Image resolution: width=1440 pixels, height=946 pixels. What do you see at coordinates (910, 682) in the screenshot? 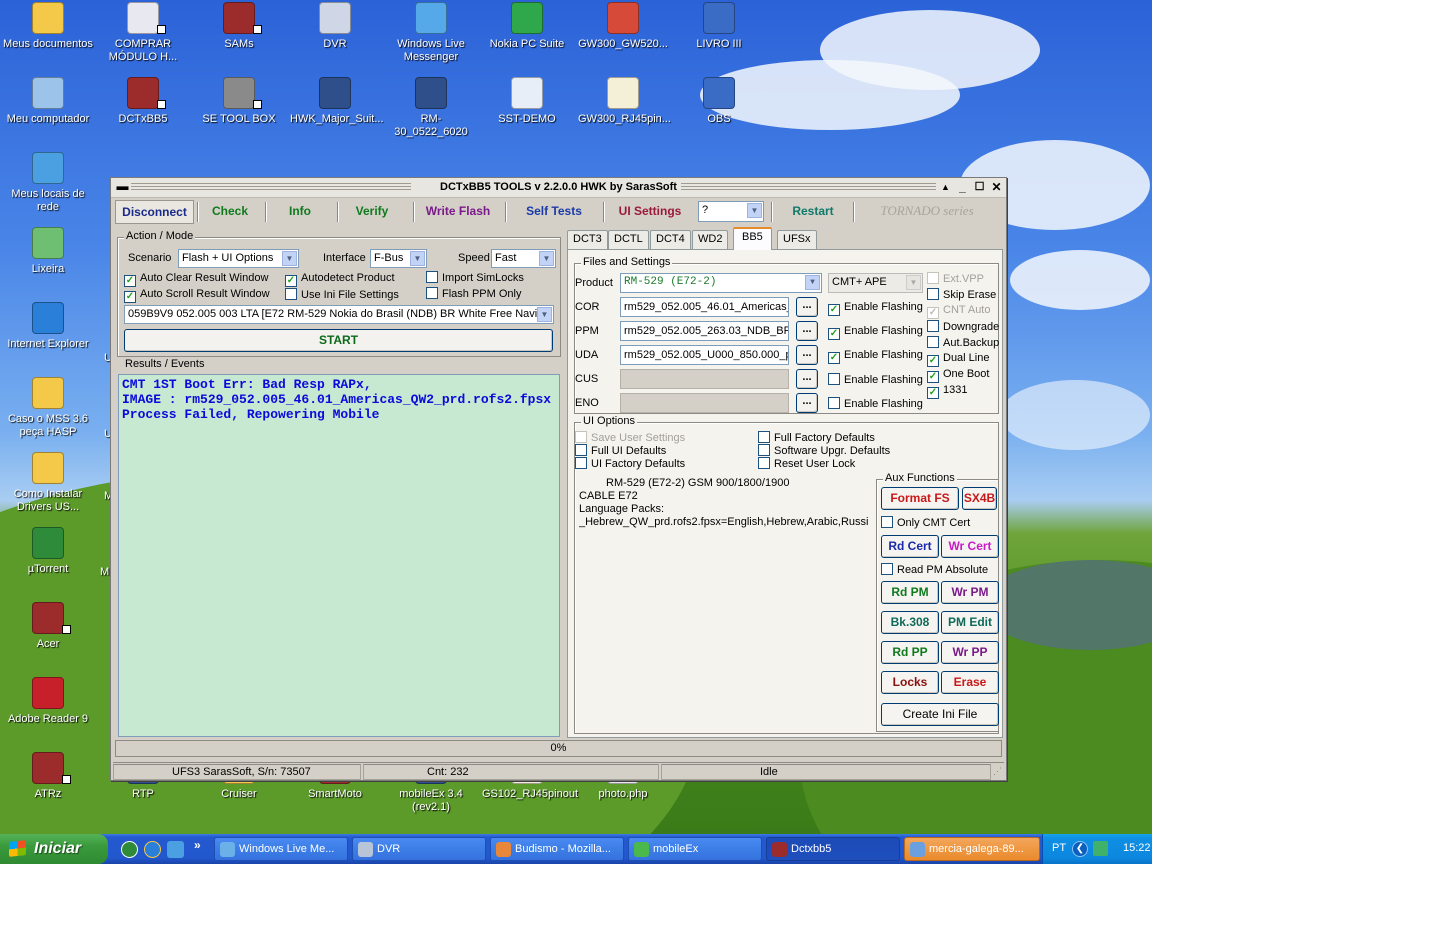
I see `locks-button: Locks` at bounding box center [910, 682].